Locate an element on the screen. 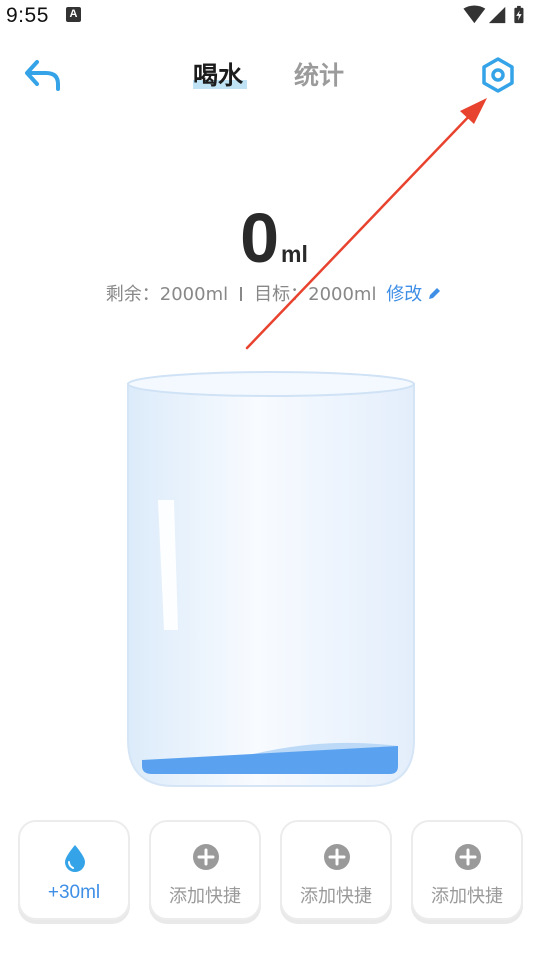 The image size is (548, 976). signal-icon is located at coordinates (497, 15).